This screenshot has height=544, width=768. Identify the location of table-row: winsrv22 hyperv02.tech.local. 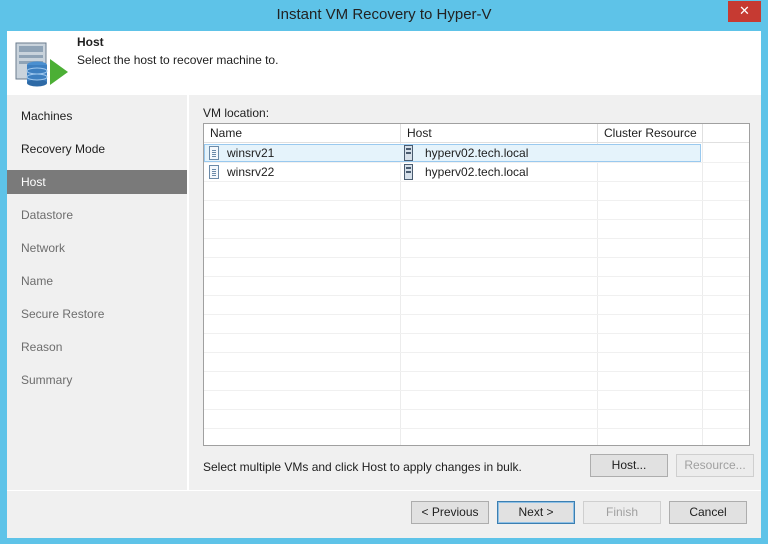
(476, 172).